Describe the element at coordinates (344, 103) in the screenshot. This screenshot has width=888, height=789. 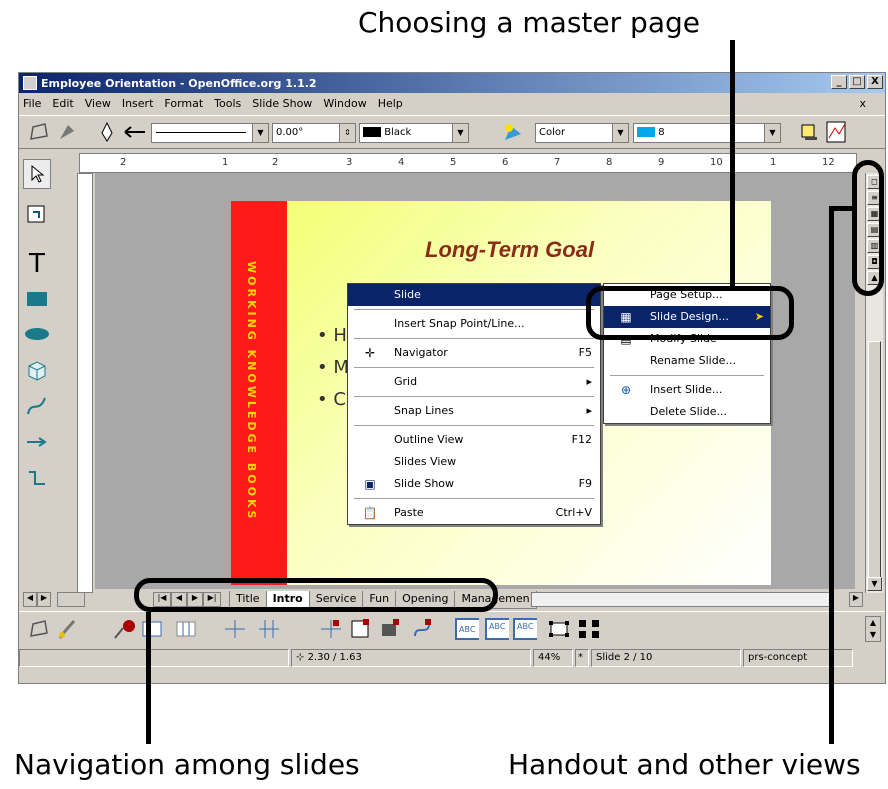
I see `menu-window: Window` at that location.